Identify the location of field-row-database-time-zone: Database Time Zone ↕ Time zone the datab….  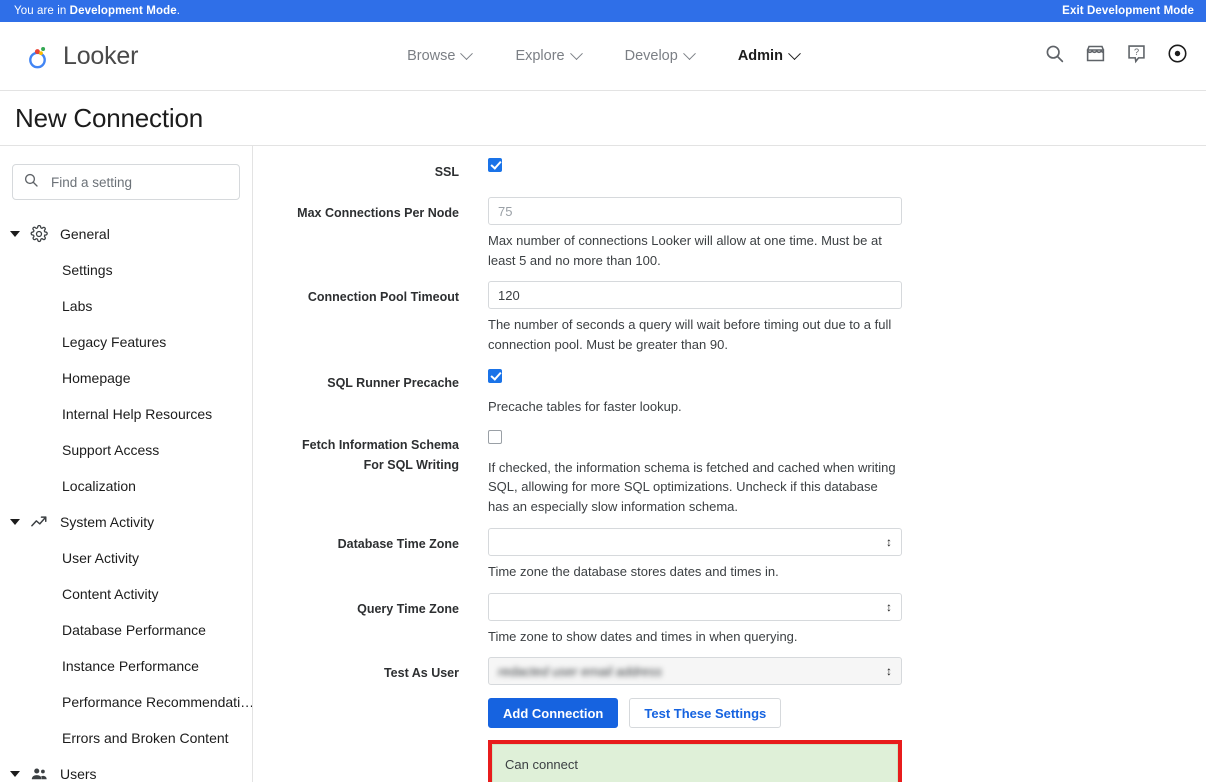
(729, 555).